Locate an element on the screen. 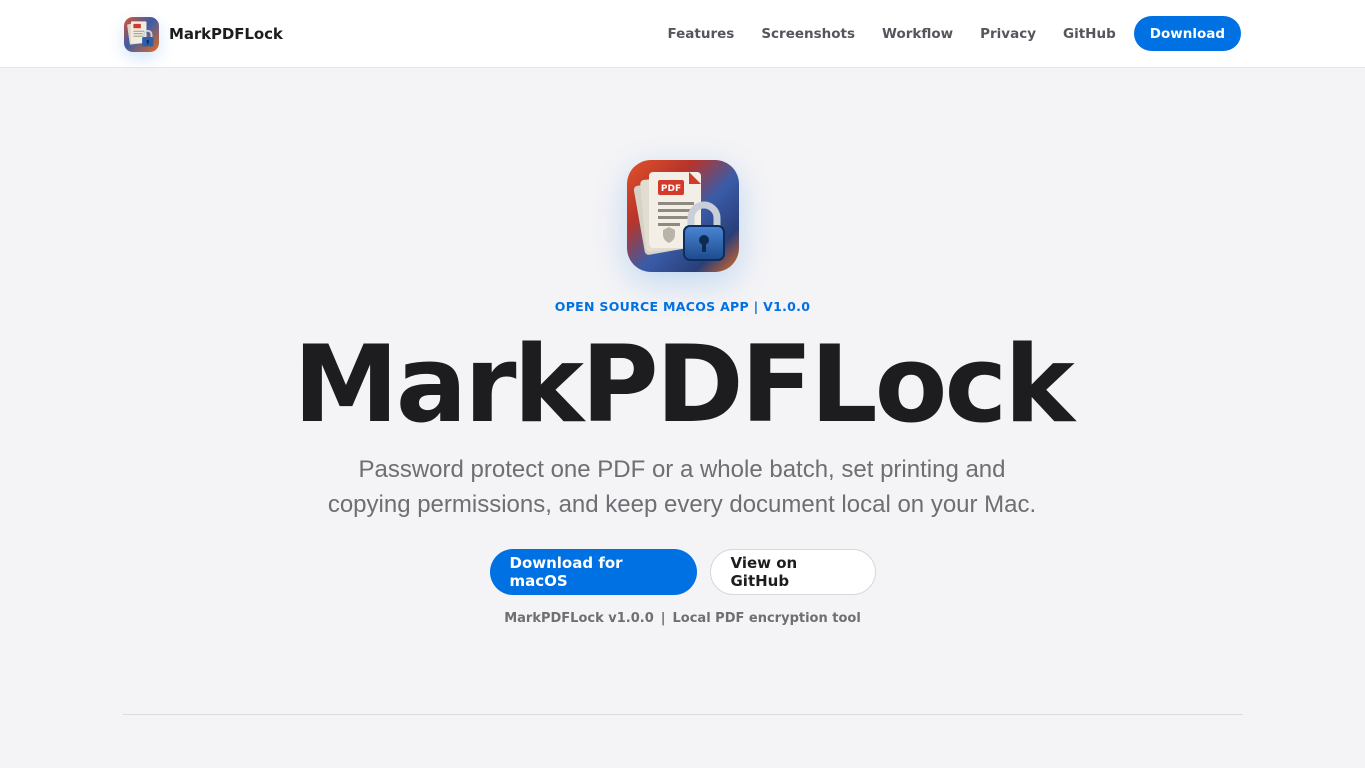 The image size is (1365, 768). hero-eyebrow: OPEN SOURCE MACOS APP | V1.0.0 is located at coordinates (682, 306).